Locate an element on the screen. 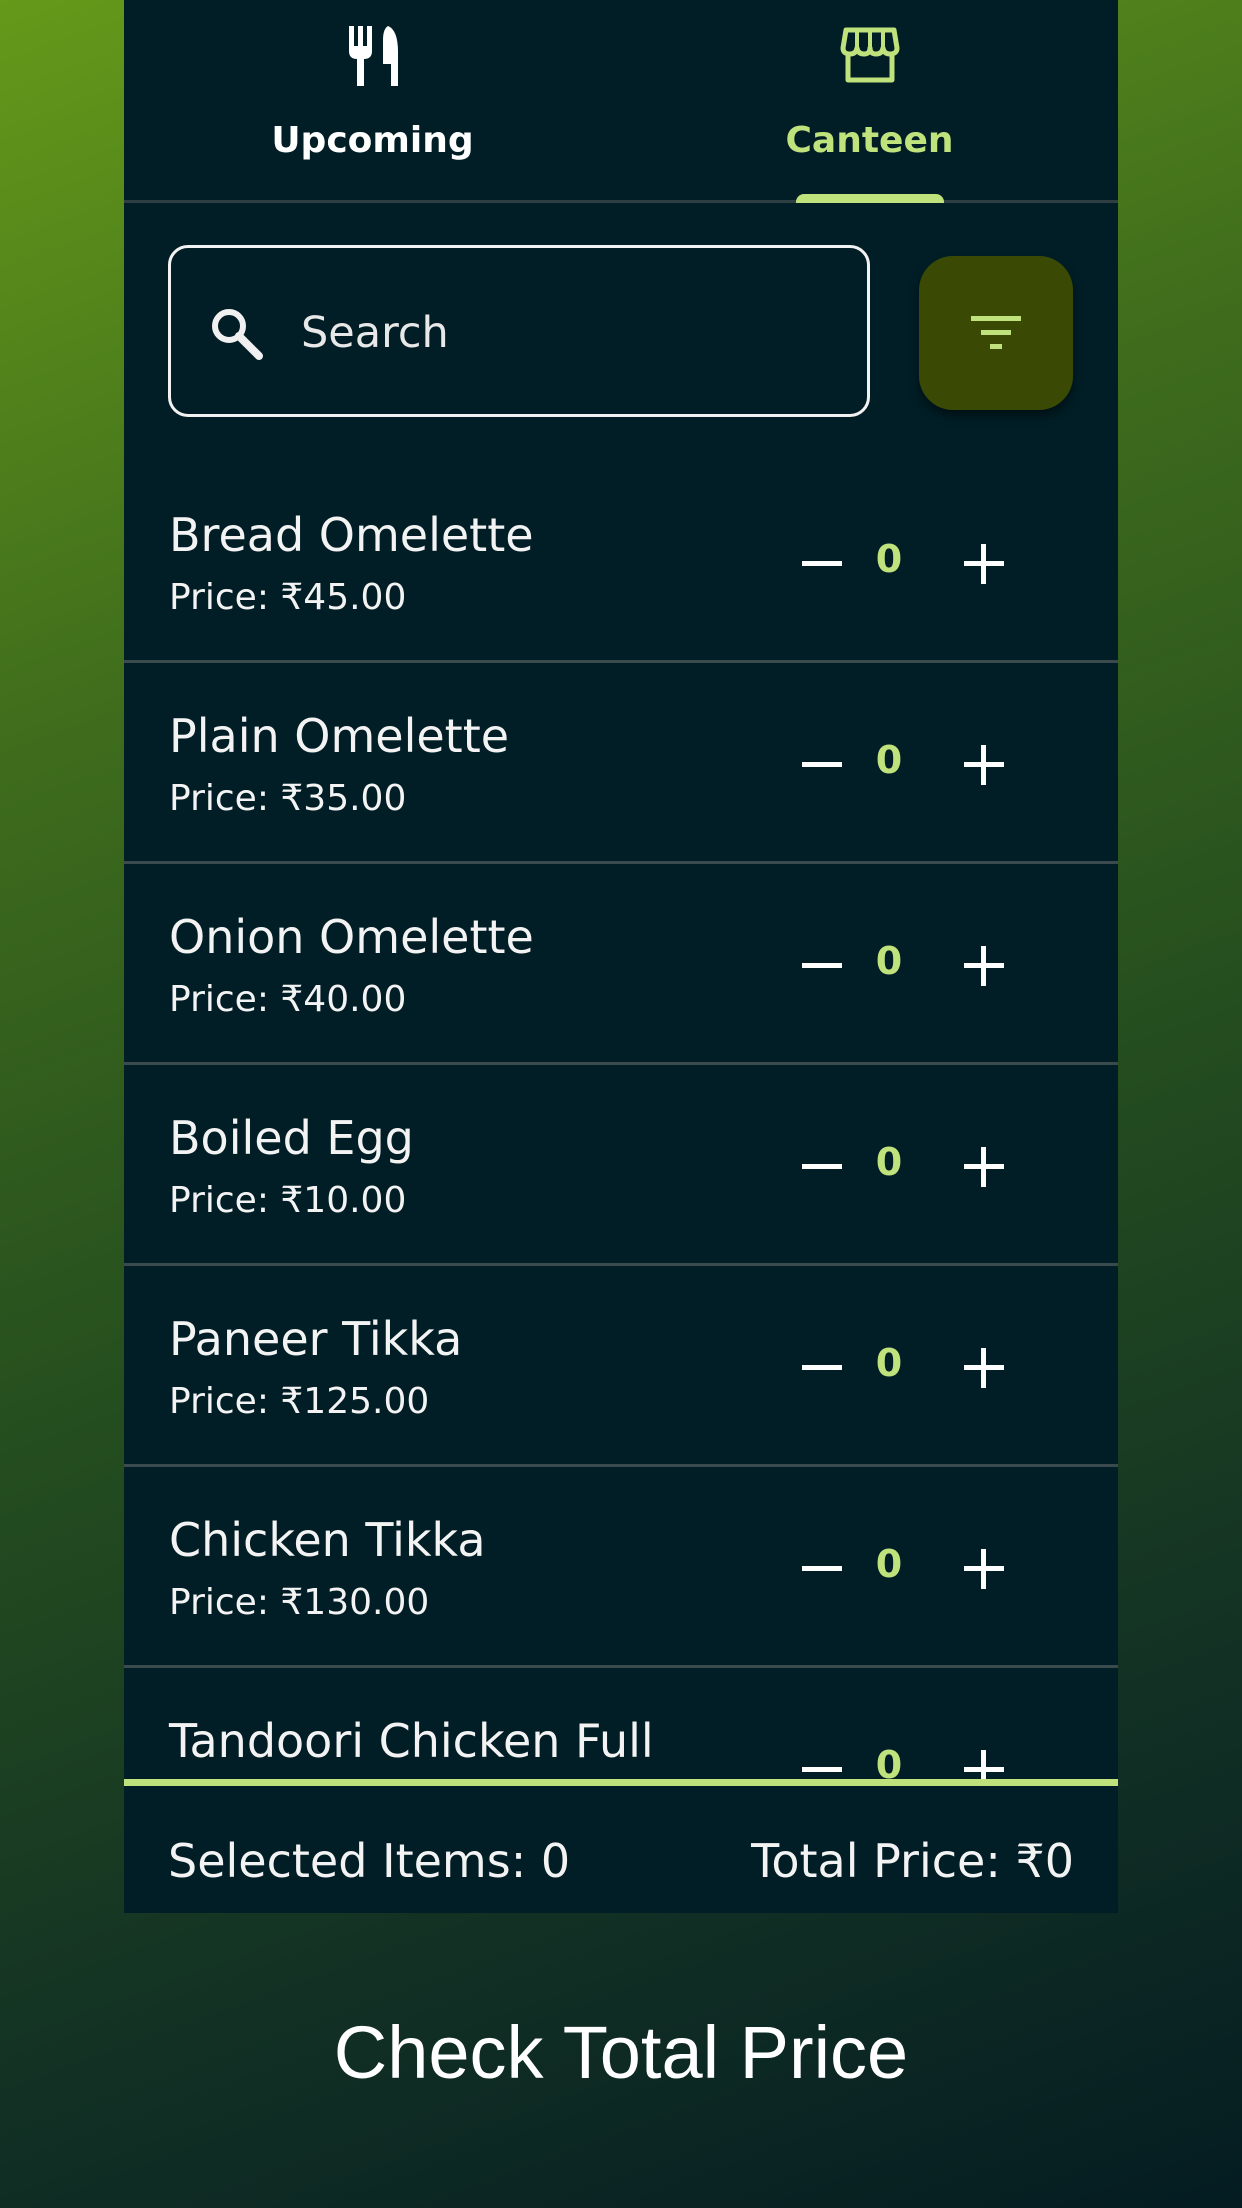  item-price: Price: ₹10.00 is located at coordinates (288, 1200).